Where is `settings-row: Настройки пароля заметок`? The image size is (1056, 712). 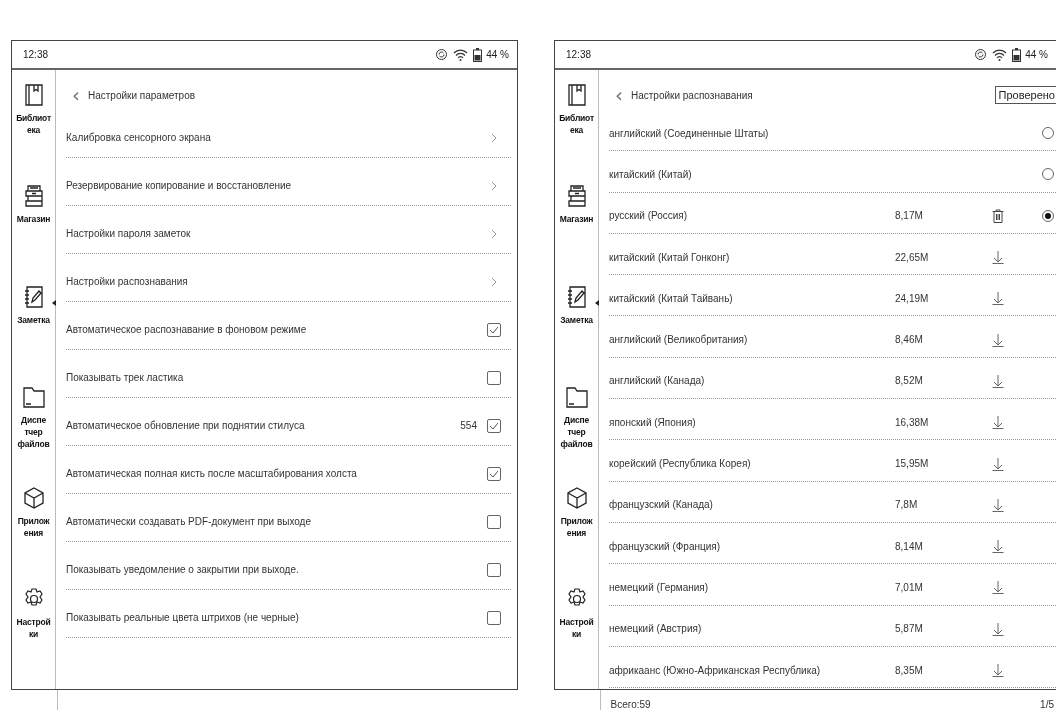 settings-row: Настройки пароля заметок is located at coordinates (288, 230).